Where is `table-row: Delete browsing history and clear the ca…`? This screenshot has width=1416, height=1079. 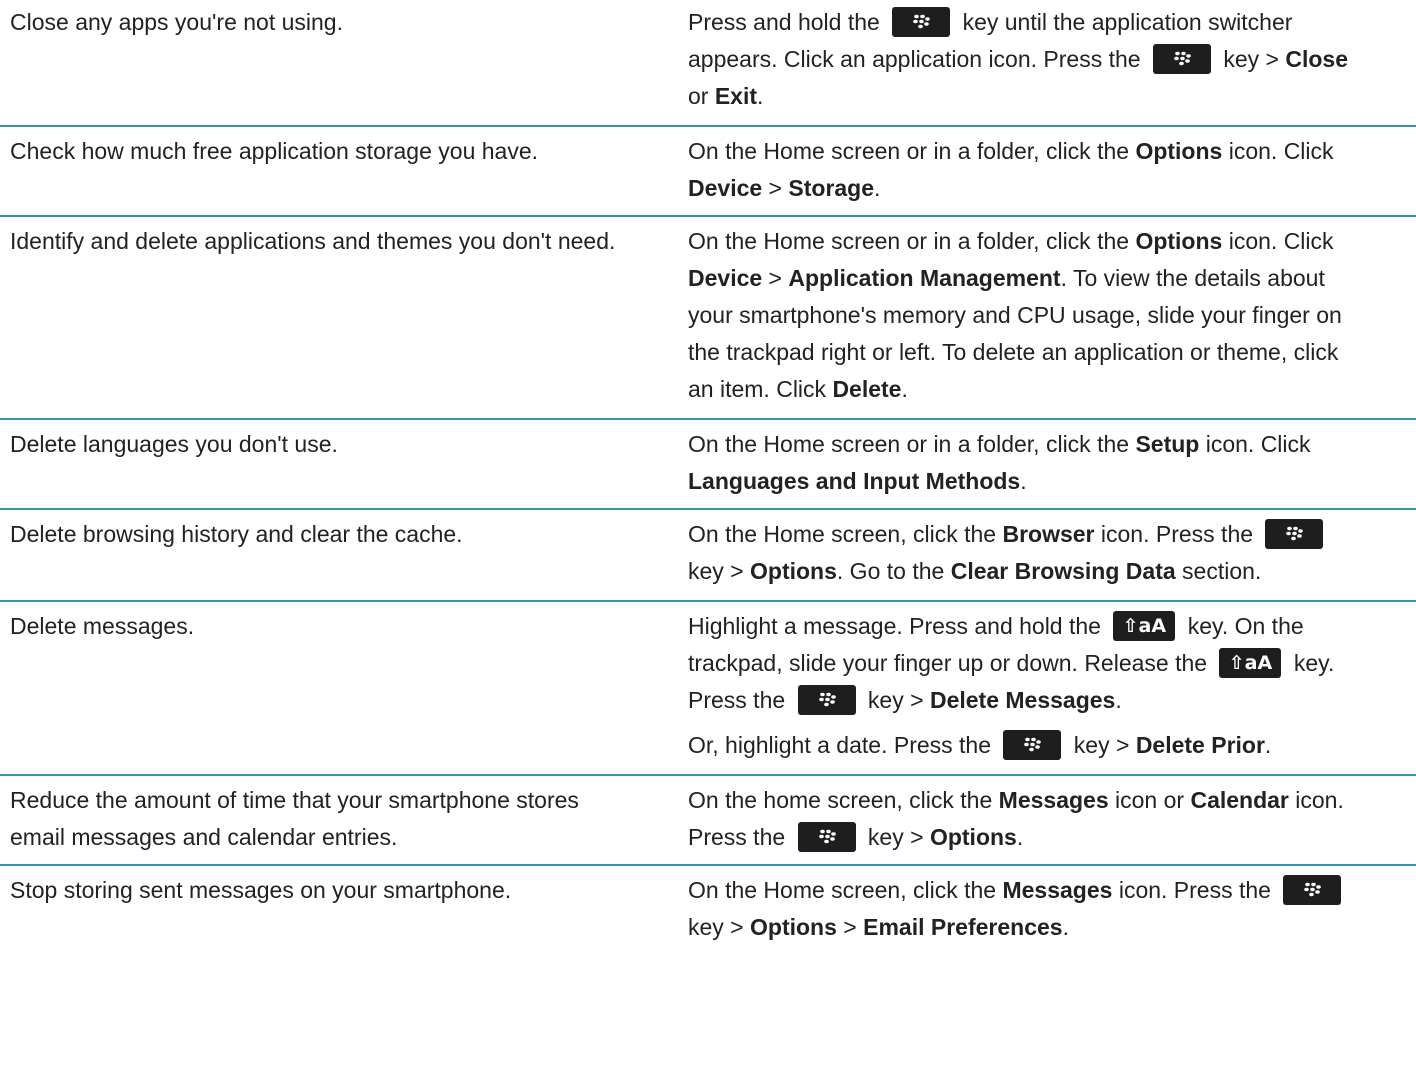
table-row: Delete browsing history and clear the ca… is located at coordinates (708, 556).